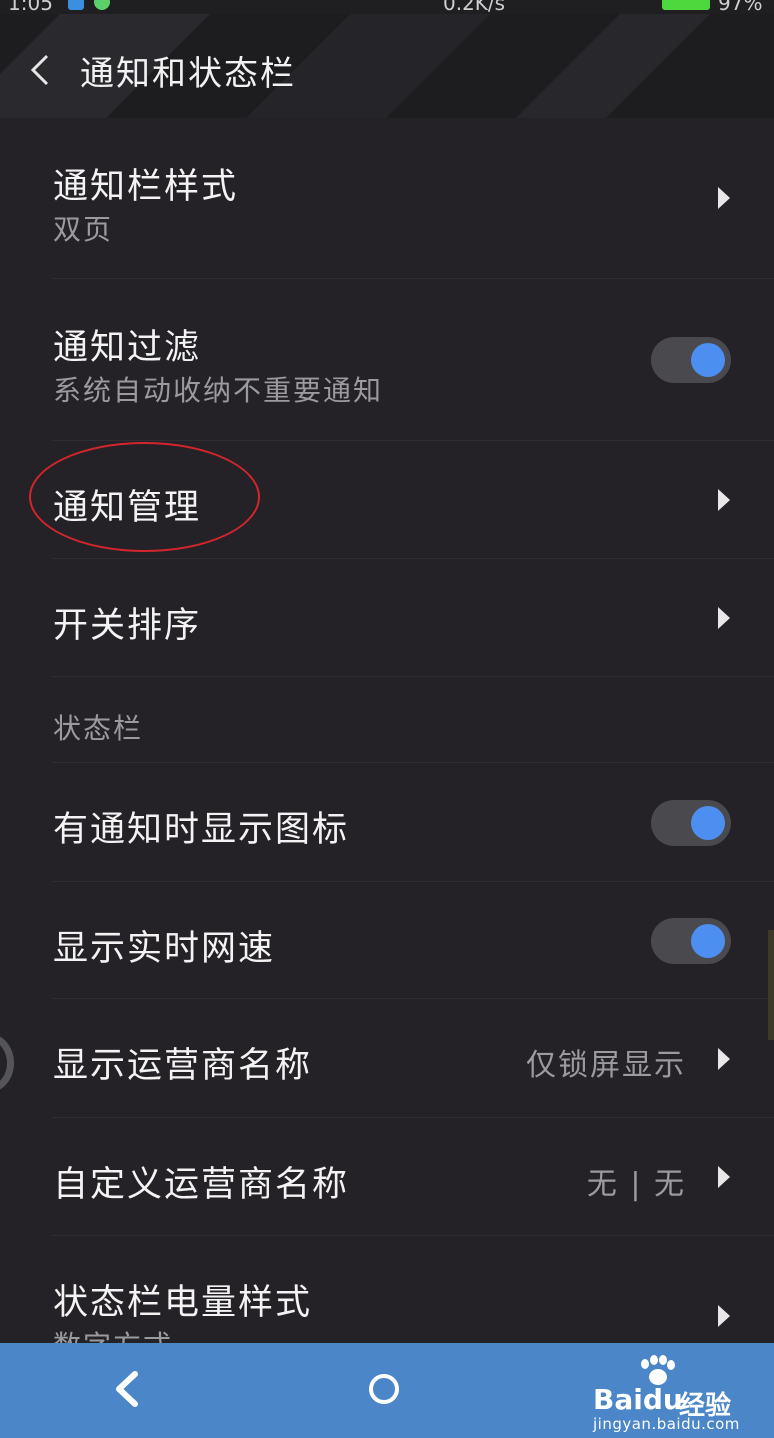 The image size is (774, 1438). Describe the element at coordinates (387, 66) in the screenshot. I see `app-header: 通知和状态栏` at that location.